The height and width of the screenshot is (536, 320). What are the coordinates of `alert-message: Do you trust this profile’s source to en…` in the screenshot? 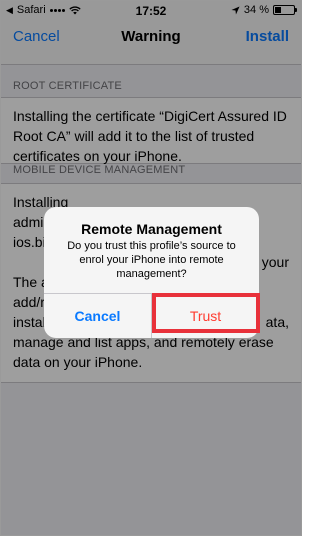 It's located at (151, 260).